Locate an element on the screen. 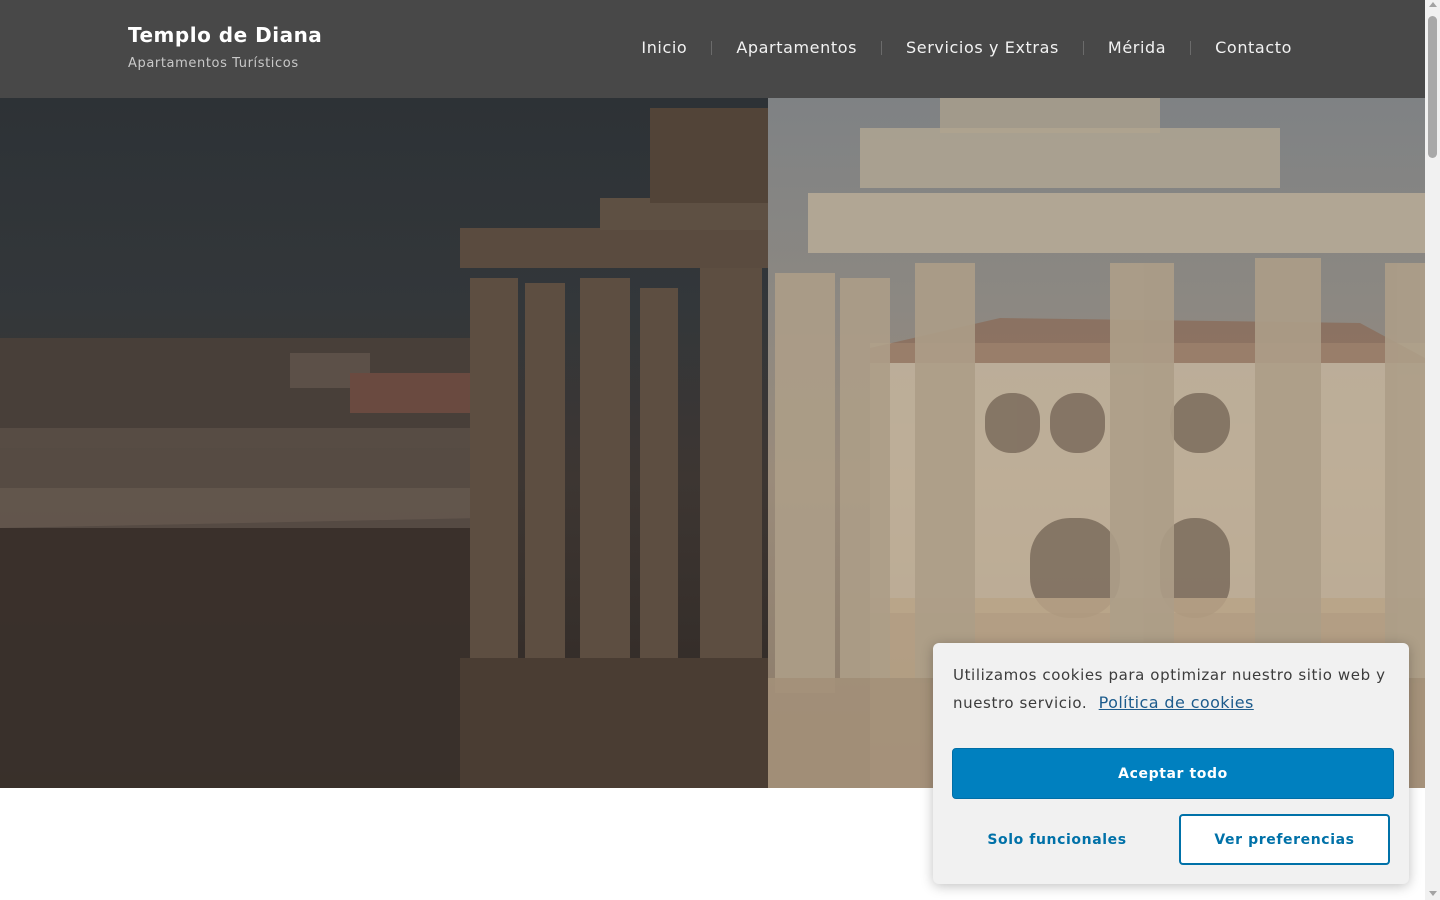  nav-item-apartamentos: Apartamentos is located at coordinates (796, 47).